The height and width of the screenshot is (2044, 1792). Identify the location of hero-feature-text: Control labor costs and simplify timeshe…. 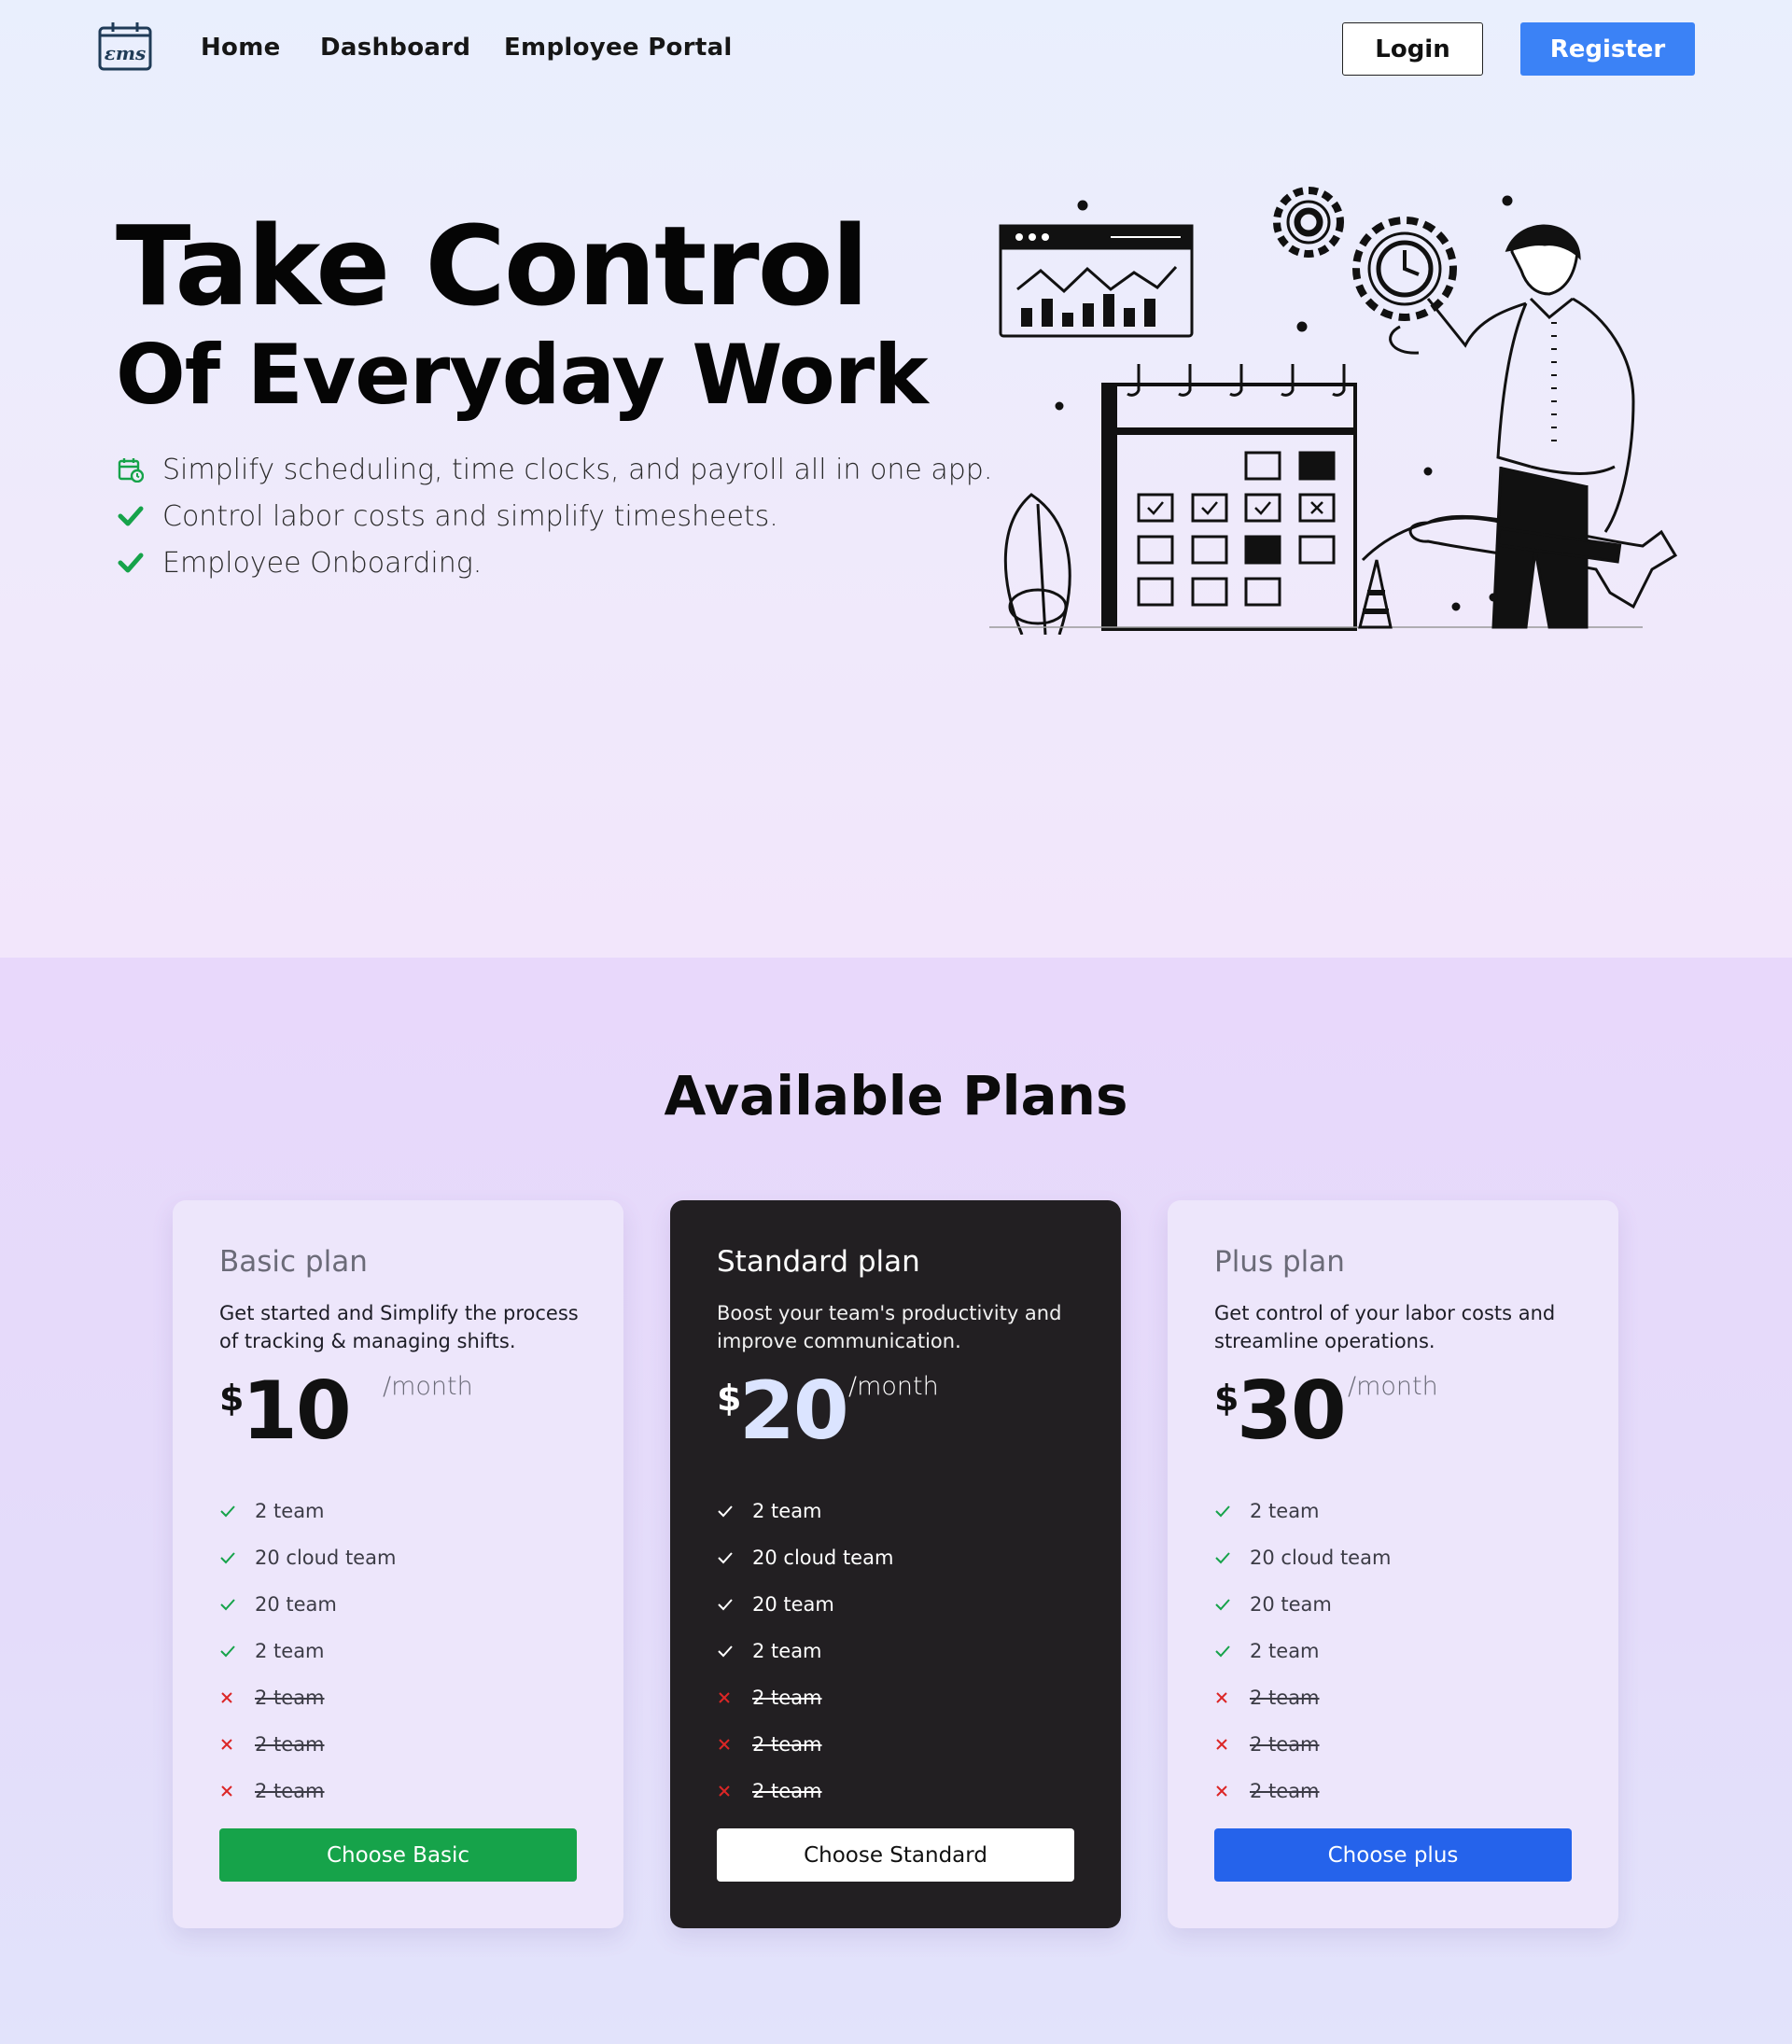
(470, 516).